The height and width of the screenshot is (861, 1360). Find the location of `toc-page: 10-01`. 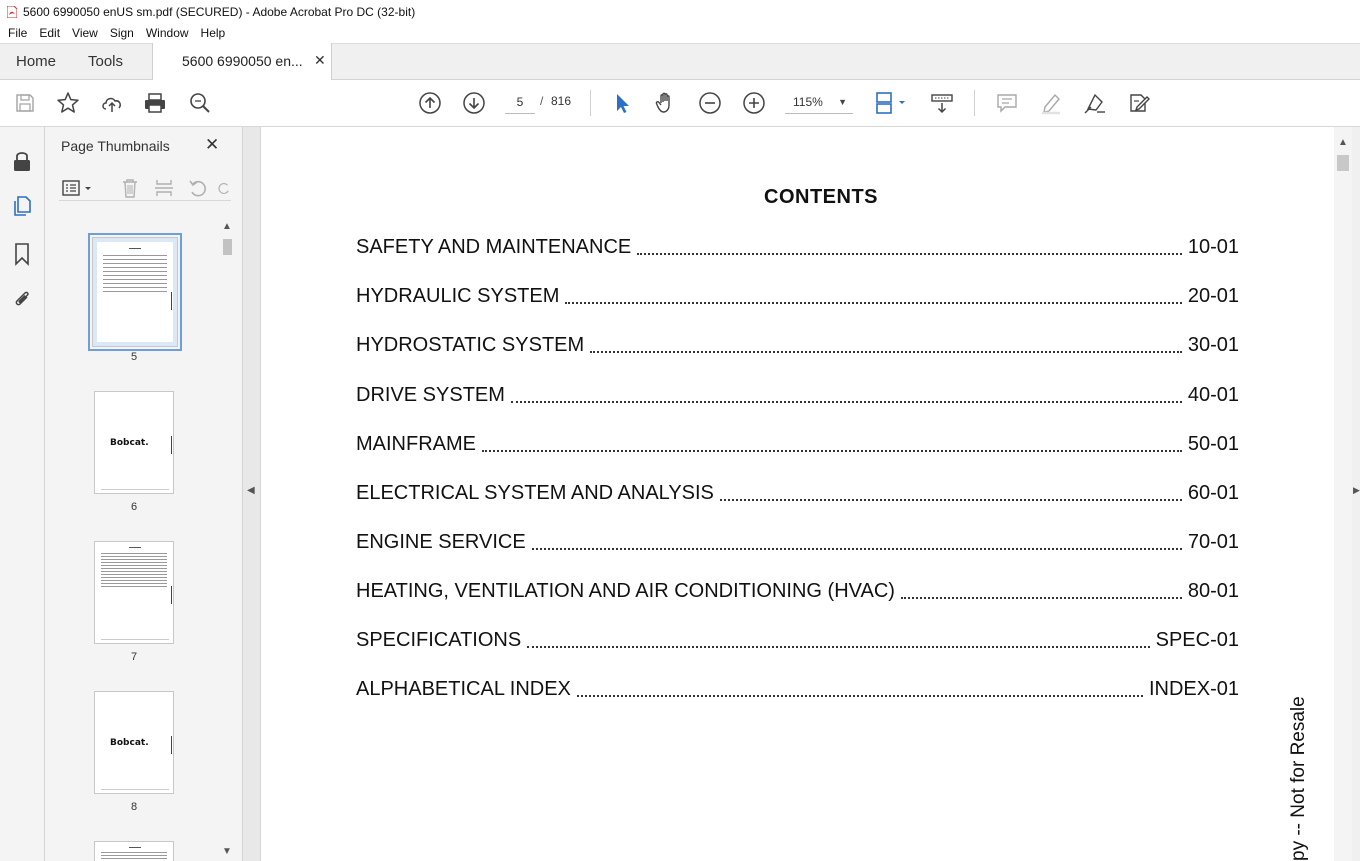

toc-page: 10-01 is located at coordinates (1213, 247).